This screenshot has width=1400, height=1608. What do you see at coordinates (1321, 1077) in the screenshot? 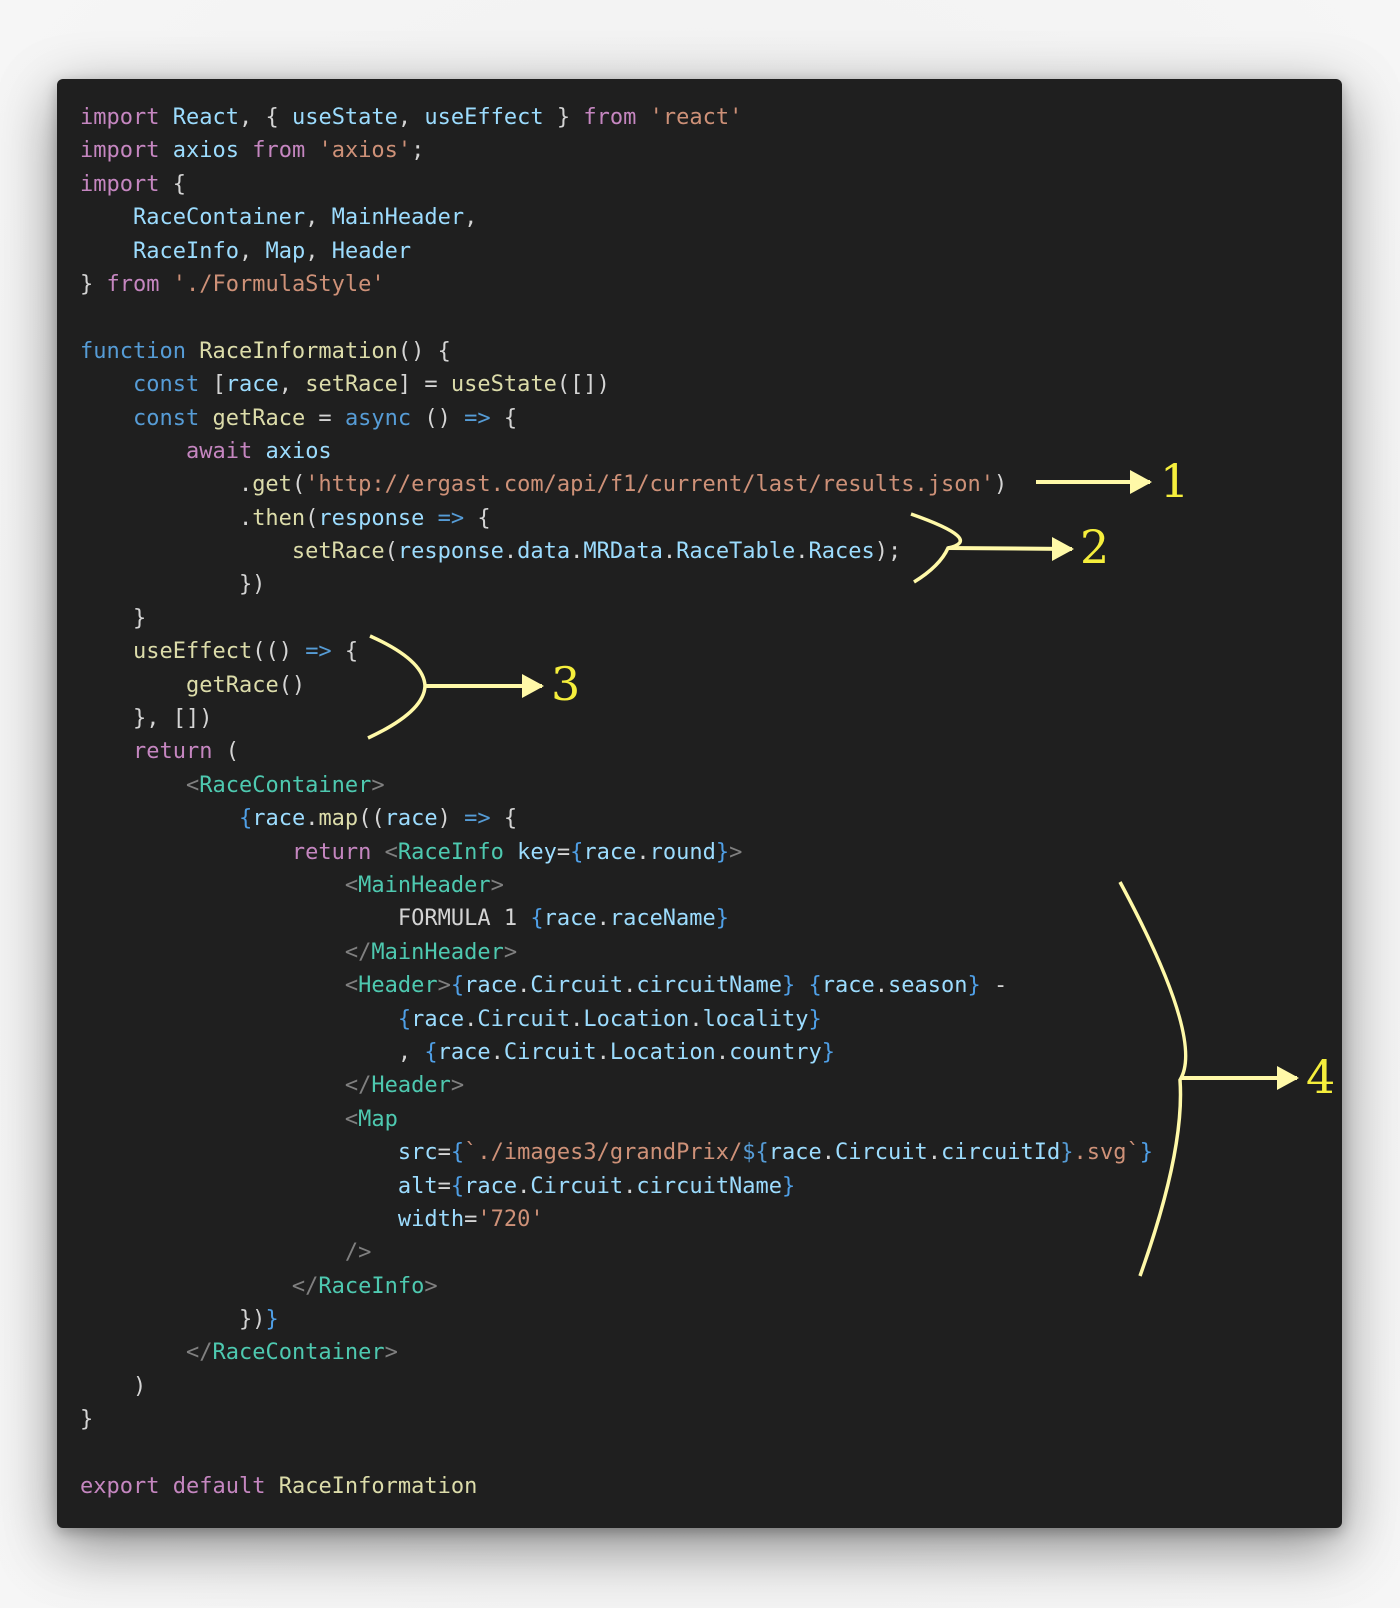
I see `annotation-number-4: 4` at bounding box center [1321, 1077].